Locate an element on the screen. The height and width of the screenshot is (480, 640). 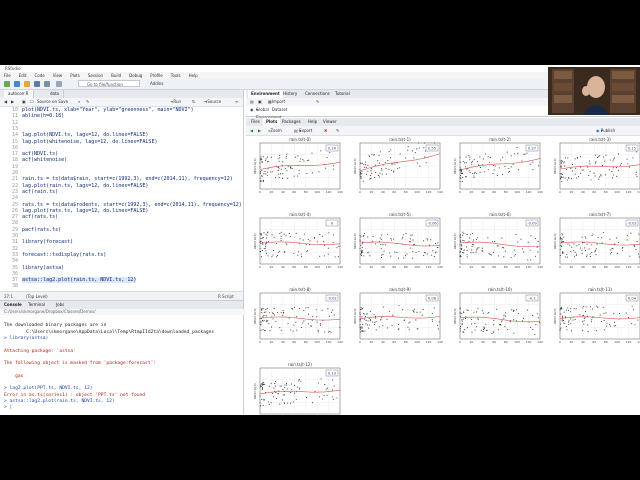
code-line: library(astsa) is located at coordinates (43, 268).